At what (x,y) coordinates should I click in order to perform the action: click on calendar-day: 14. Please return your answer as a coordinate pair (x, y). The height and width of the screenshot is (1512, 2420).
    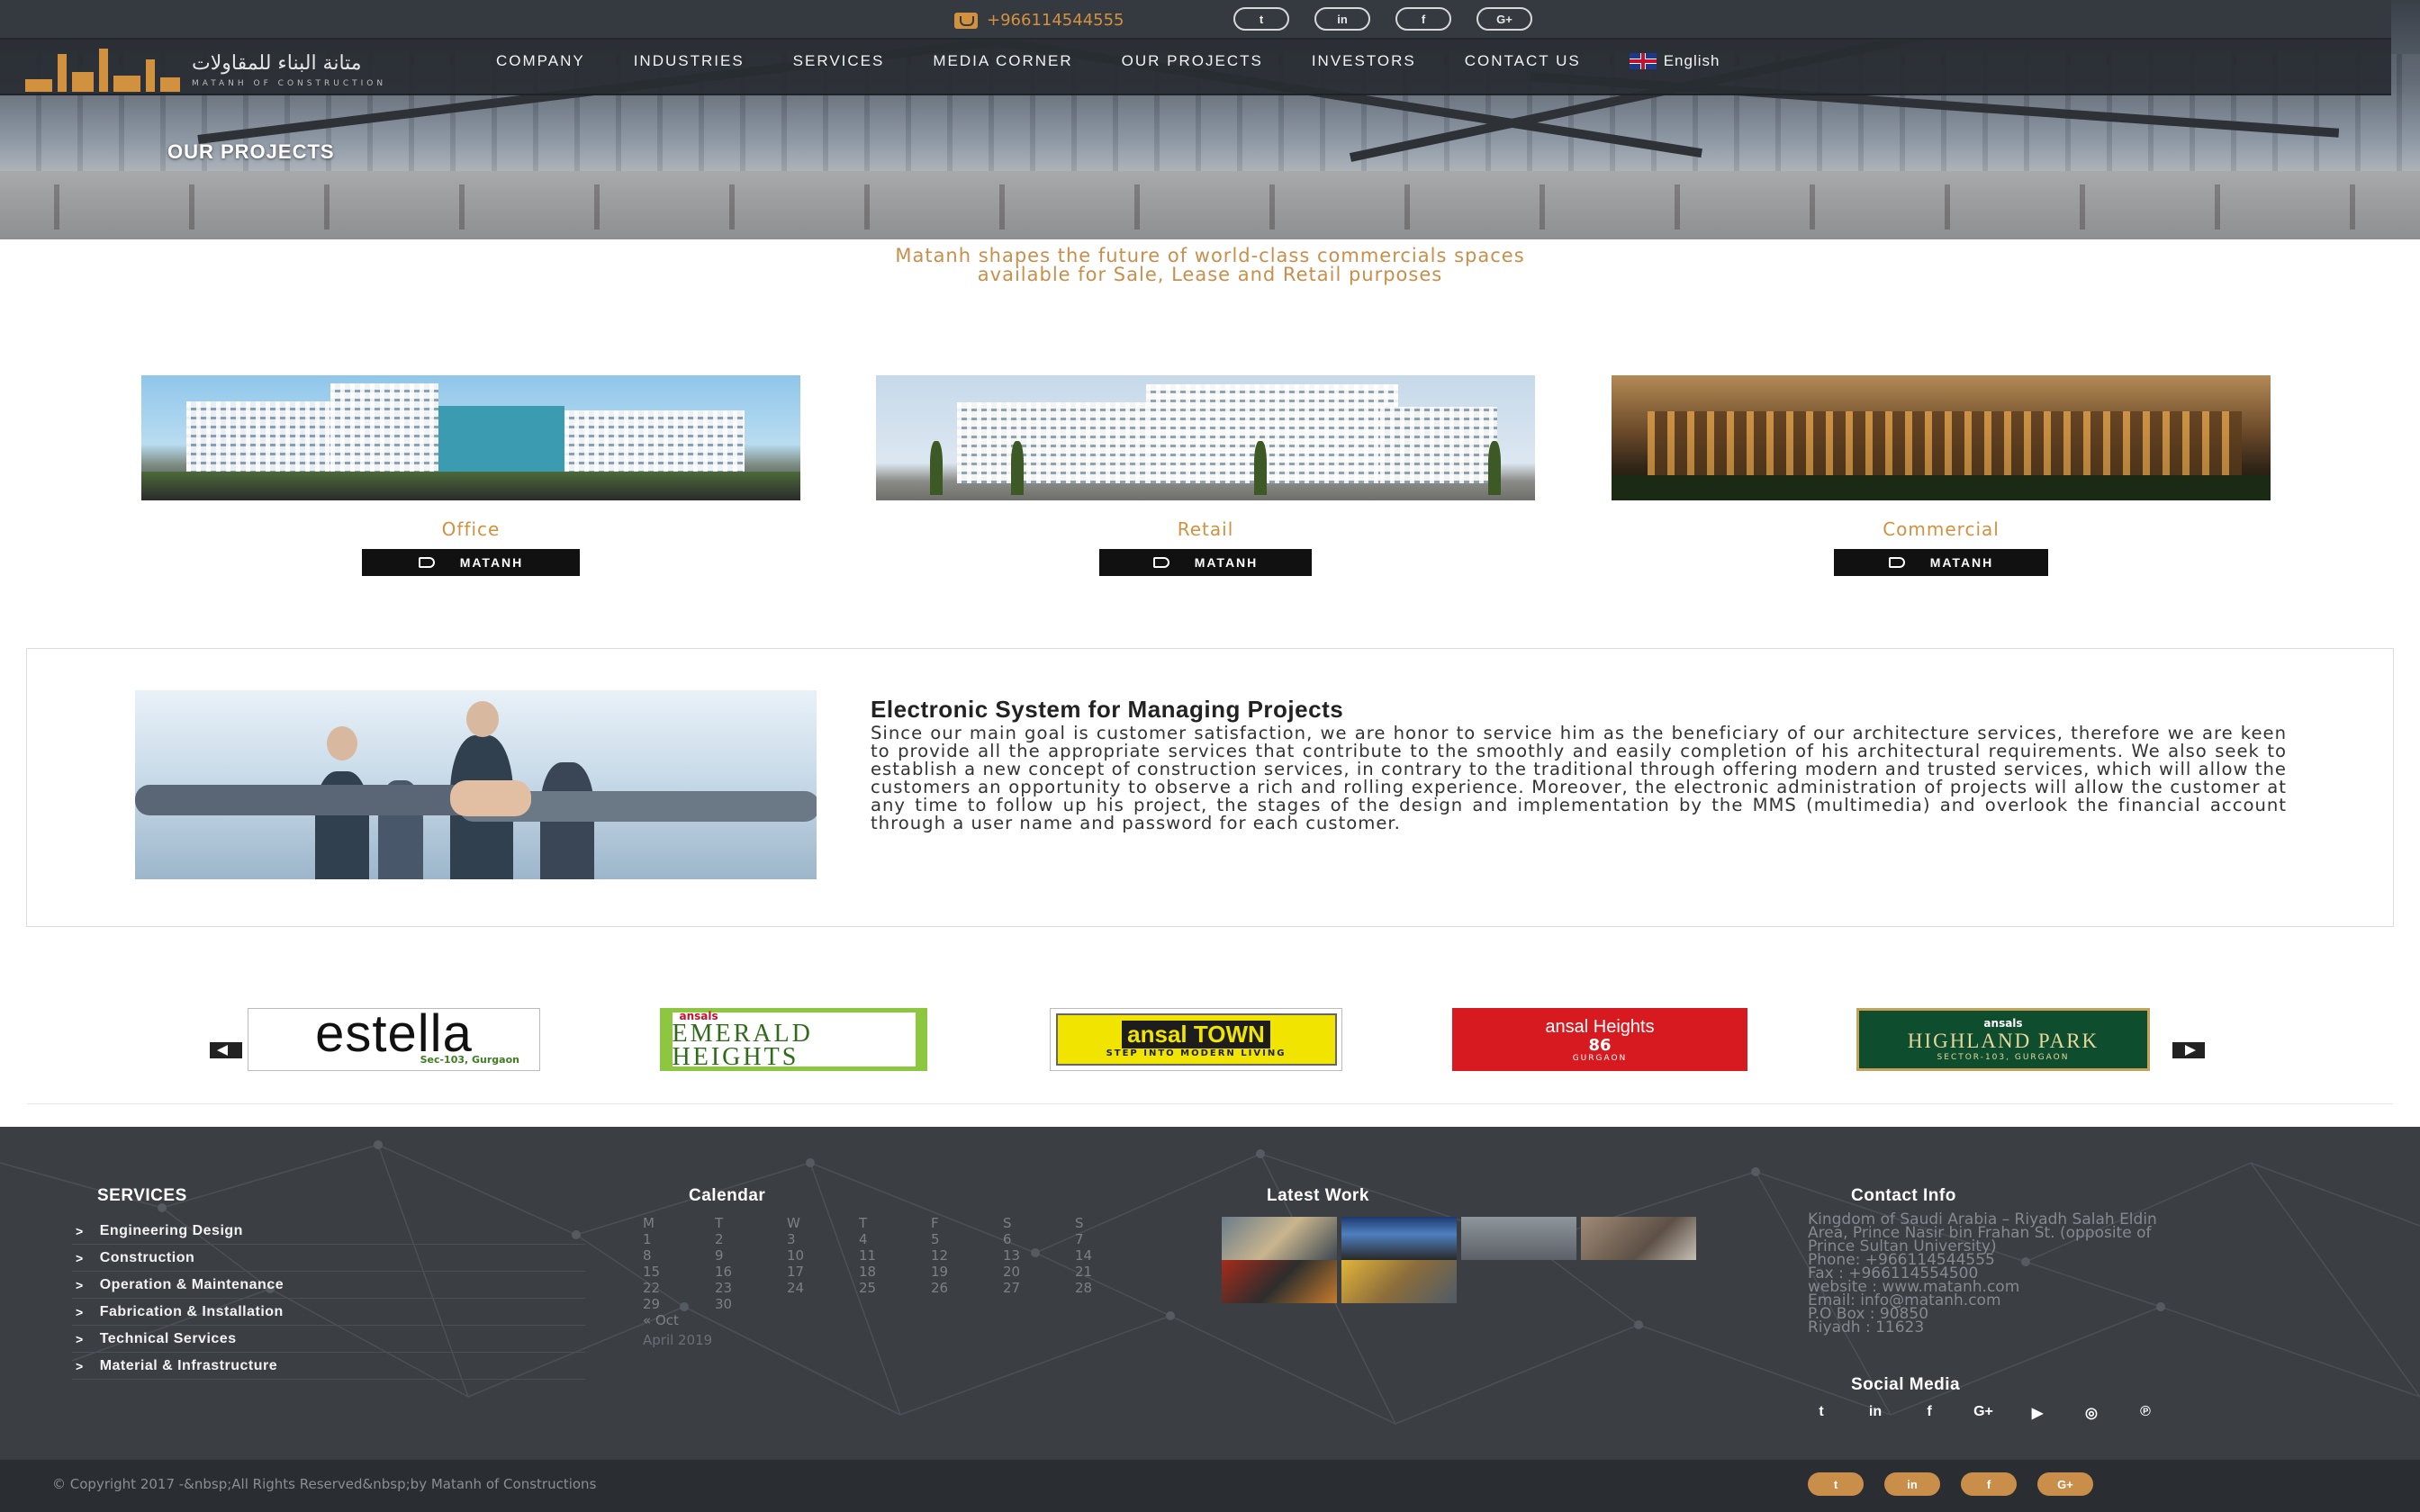
    Looking at the image, I should click on (1084, 1255).